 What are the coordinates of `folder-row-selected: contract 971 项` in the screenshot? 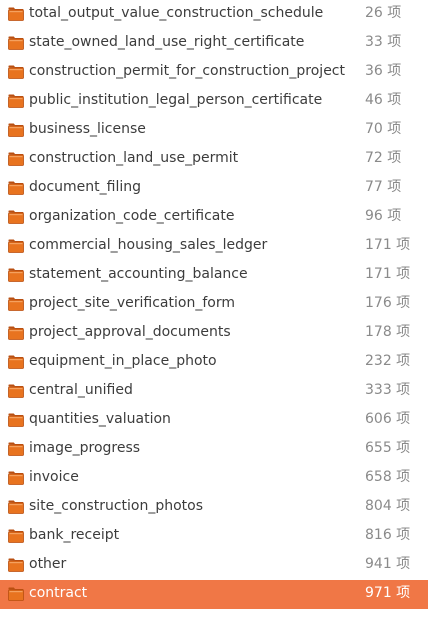 It's located at (214, 594).